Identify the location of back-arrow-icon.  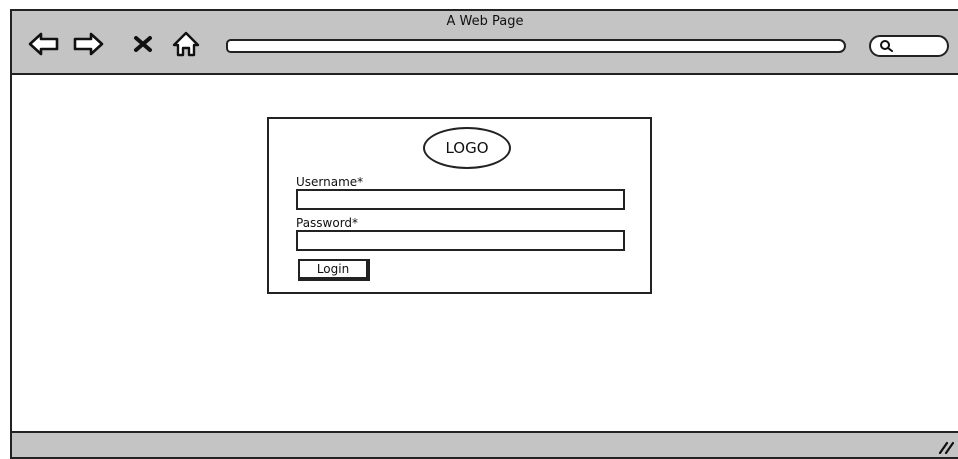
(44, 44).